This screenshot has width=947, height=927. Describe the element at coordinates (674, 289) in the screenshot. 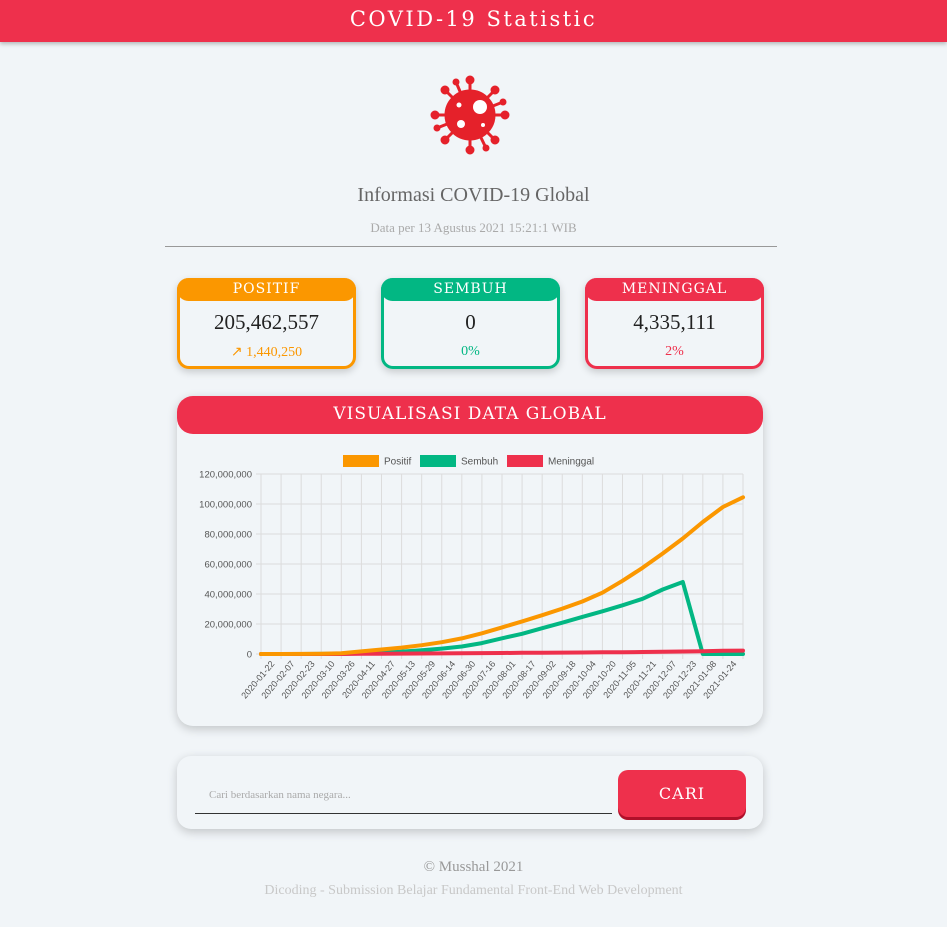

I see `meninggal-label: MENINGGAL` at that location.